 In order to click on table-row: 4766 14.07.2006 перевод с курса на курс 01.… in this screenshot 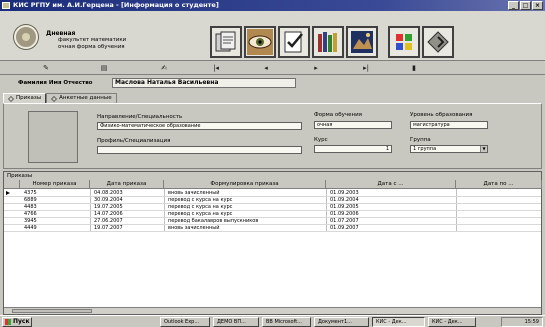, I will do `click(272, 214)`.